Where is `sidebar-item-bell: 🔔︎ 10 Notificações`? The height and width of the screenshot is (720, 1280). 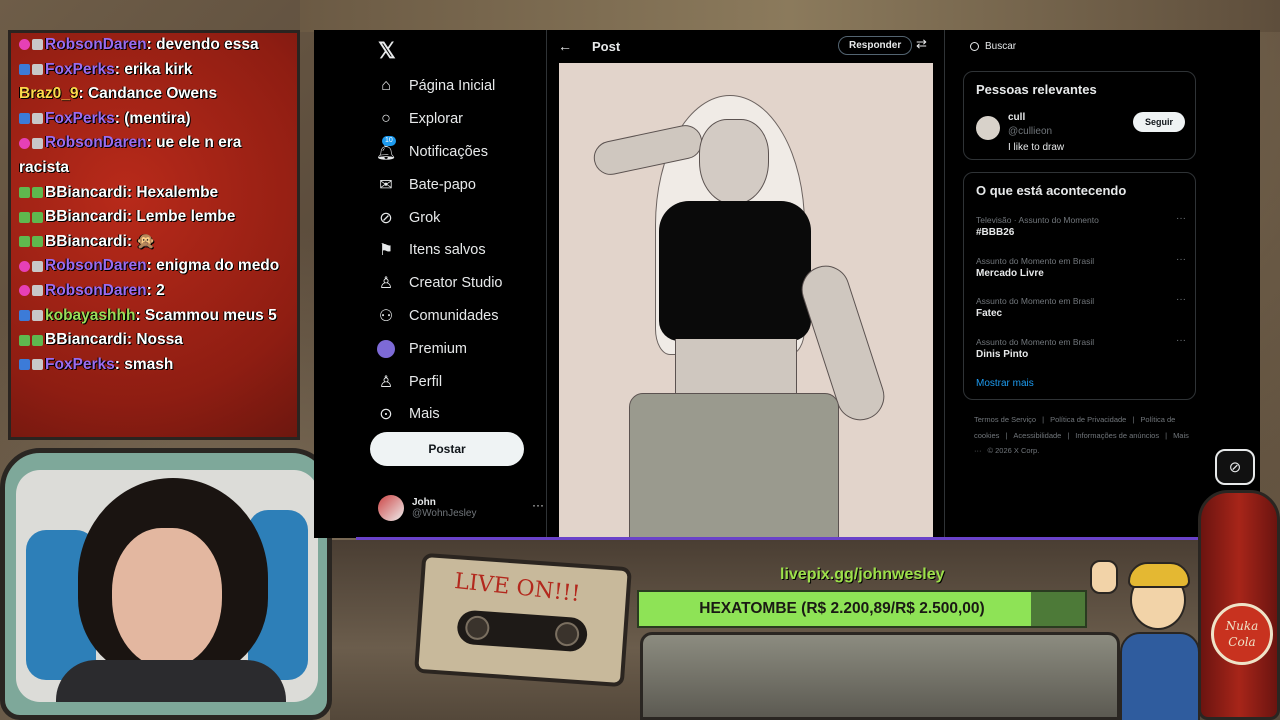
sidebar-item-bell: 🔔︎ 10 Notificações is located at coordinates (439, 152).